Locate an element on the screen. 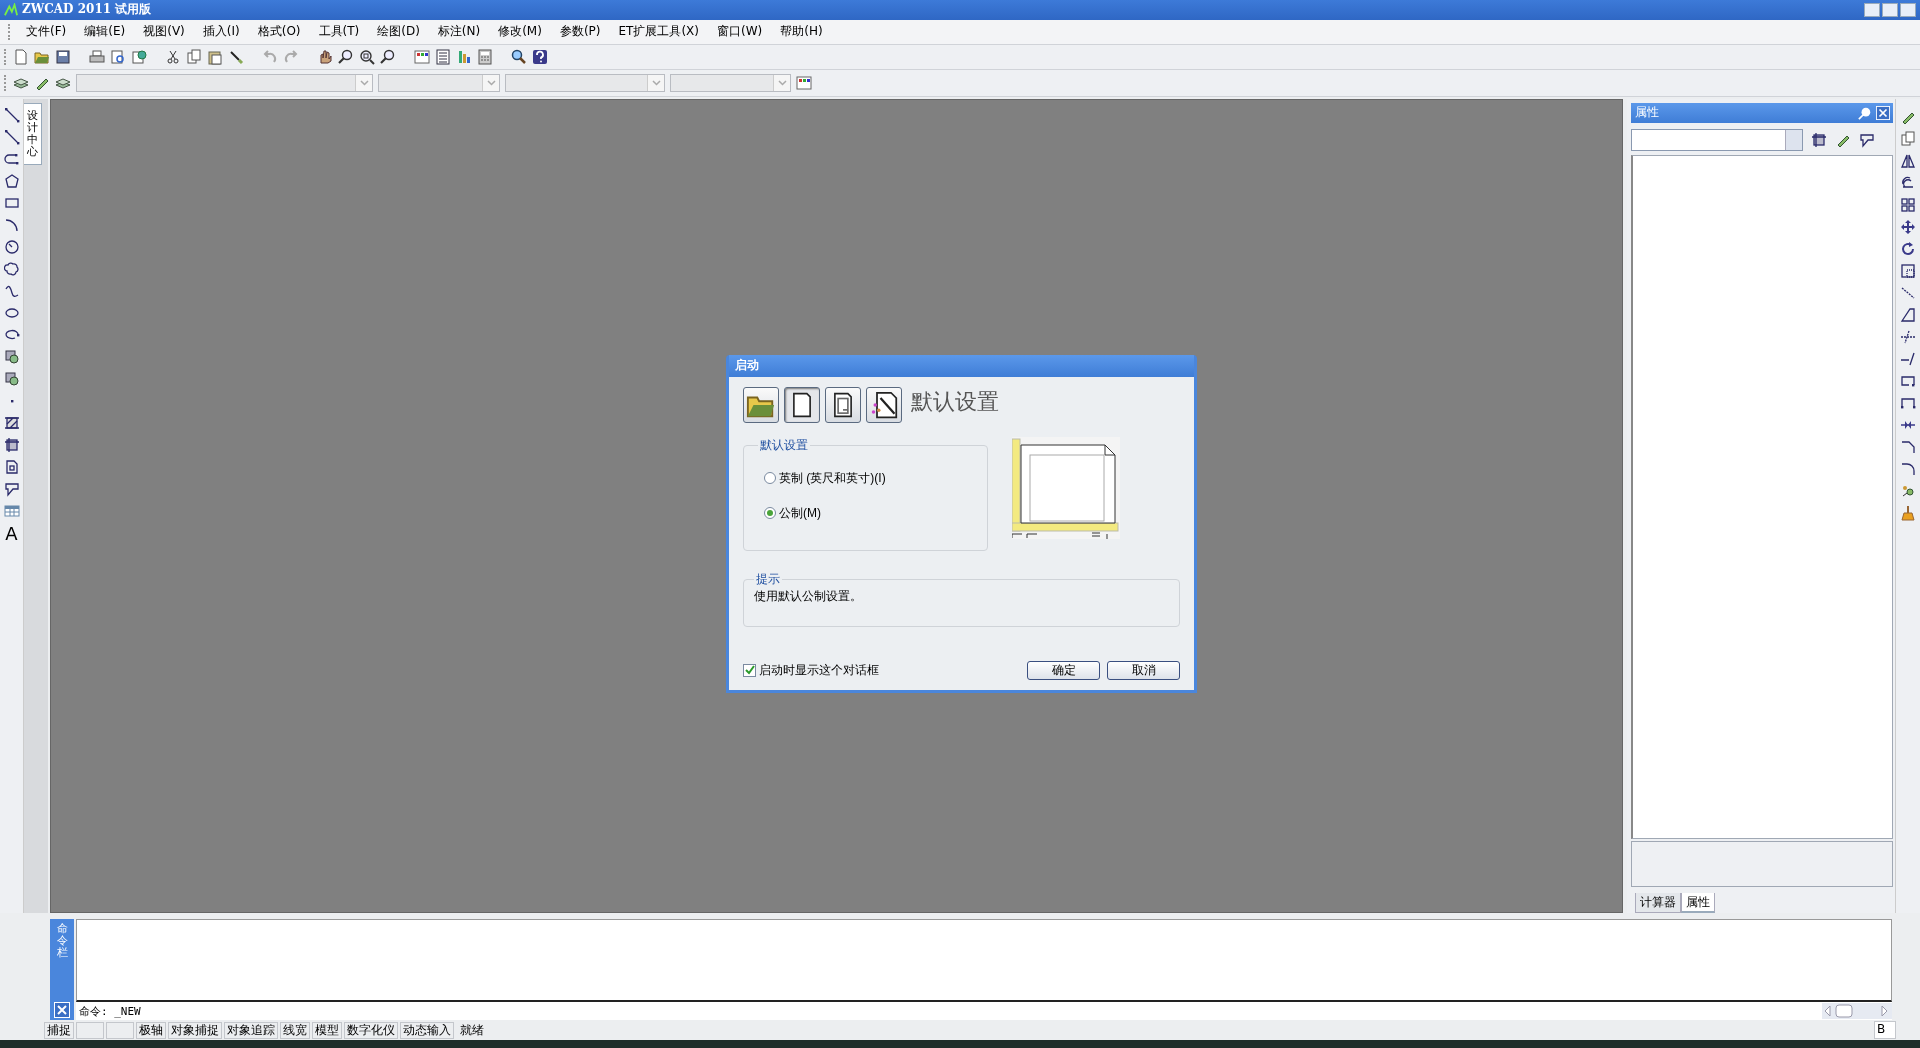  chamfer-icon is located at coordinates (1908, 446).